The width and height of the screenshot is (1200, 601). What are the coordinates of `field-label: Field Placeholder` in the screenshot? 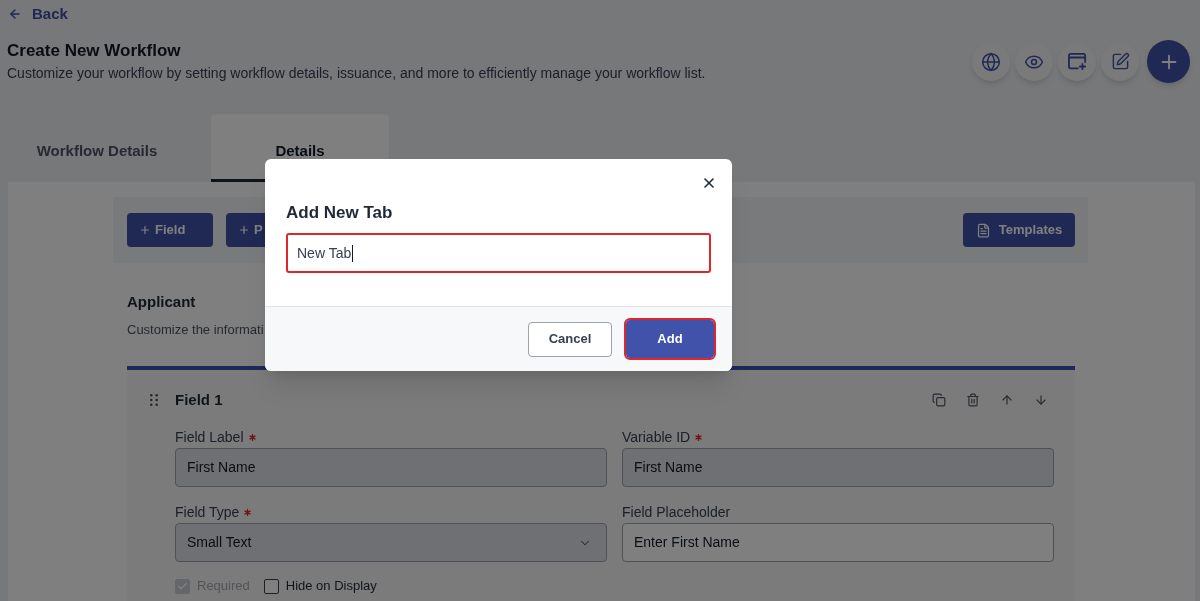 It's located at (676, 512).